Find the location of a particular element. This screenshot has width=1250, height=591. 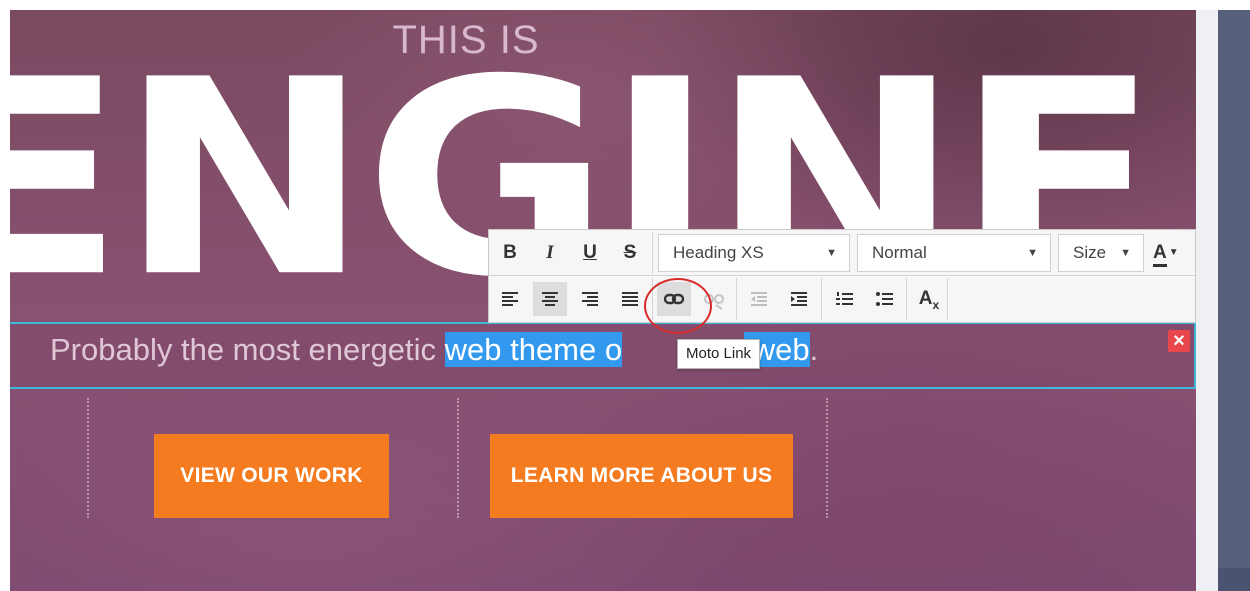

heading-select: Heading XS ▼ is located at coordinates (754, 253).